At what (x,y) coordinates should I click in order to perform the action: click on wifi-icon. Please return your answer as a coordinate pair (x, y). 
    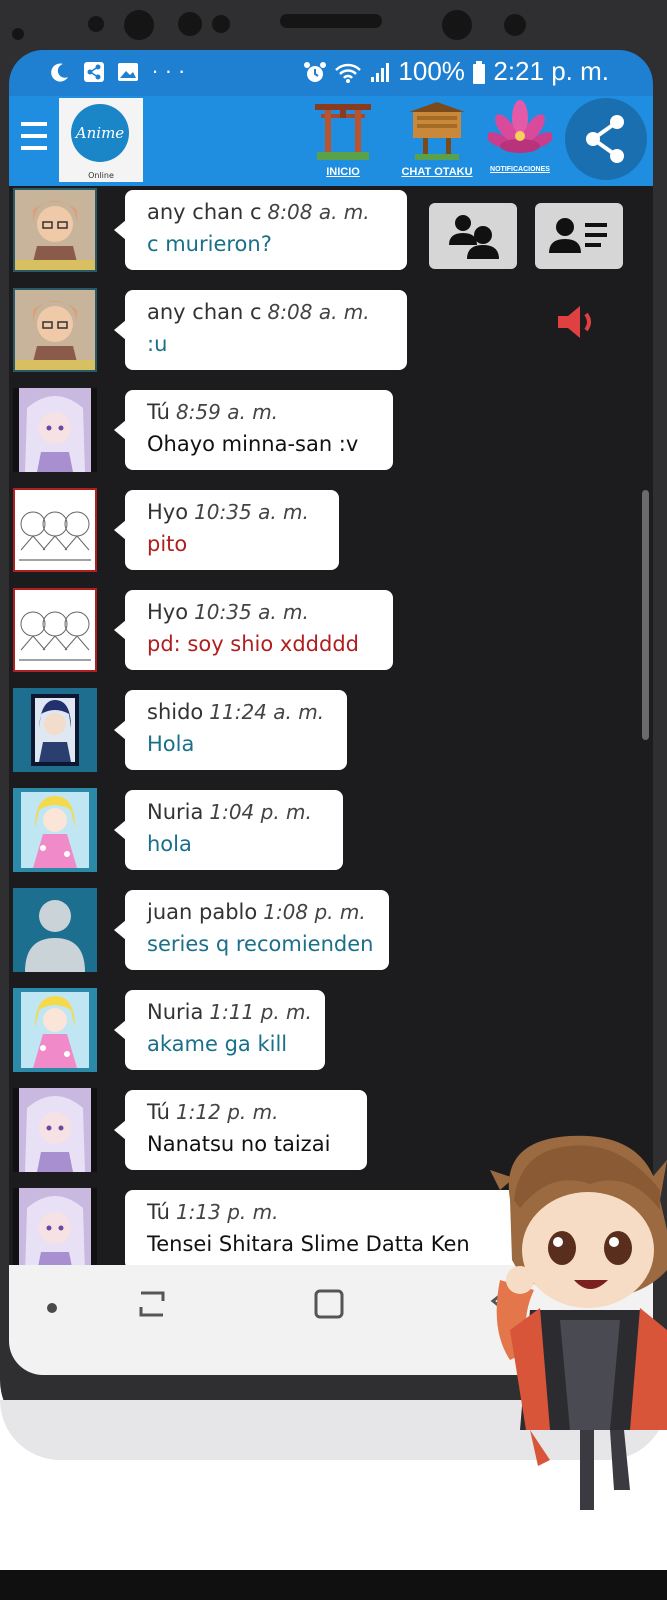
    Looking at the image, I should click on (348, 73).